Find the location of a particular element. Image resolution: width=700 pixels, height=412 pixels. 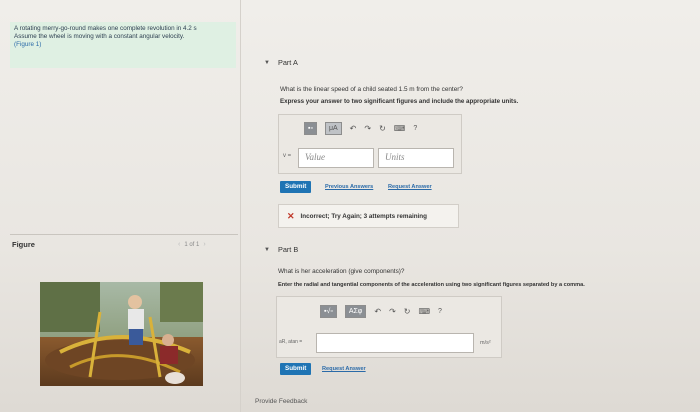

figure-pager: ‹ 1 of 1 › is located at coordinates (192, 244).